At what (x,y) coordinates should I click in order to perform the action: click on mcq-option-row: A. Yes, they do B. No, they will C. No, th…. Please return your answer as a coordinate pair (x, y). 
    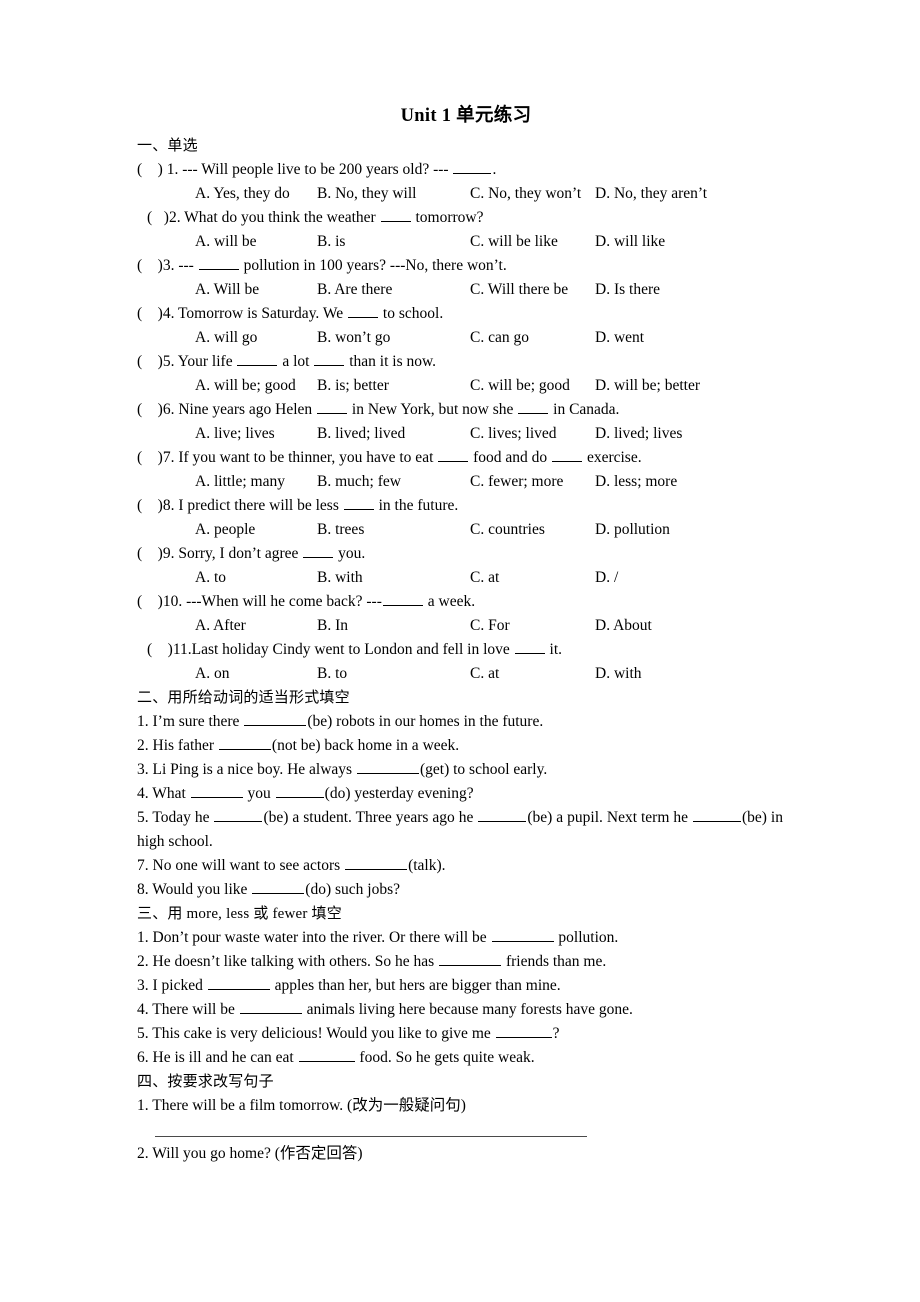
    Looking at the image, I should click on (460, 194).